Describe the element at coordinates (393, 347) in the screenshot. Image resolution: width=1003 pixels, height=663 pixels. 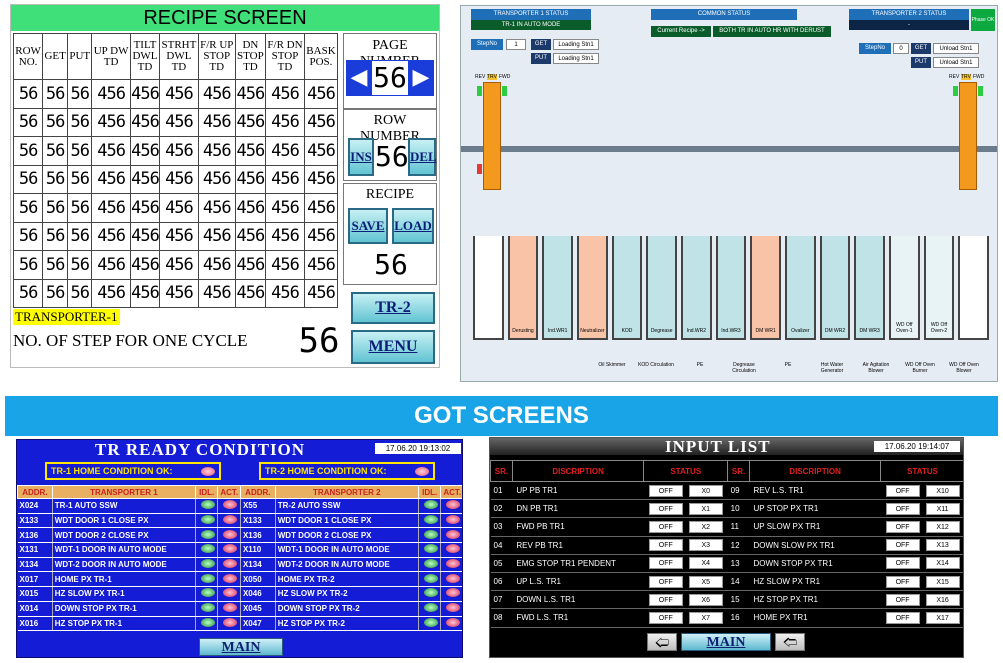
I see `menu-button: MENU` at that location.